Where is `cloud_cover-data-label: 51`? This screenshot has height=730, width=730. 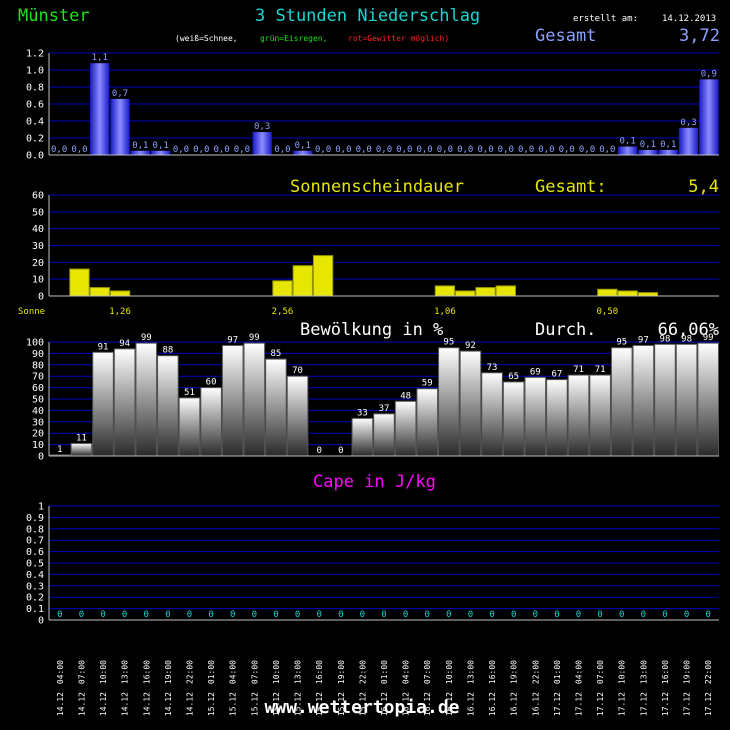 cloud_cover-data-label: 51 is located at coordinates (189, 393).